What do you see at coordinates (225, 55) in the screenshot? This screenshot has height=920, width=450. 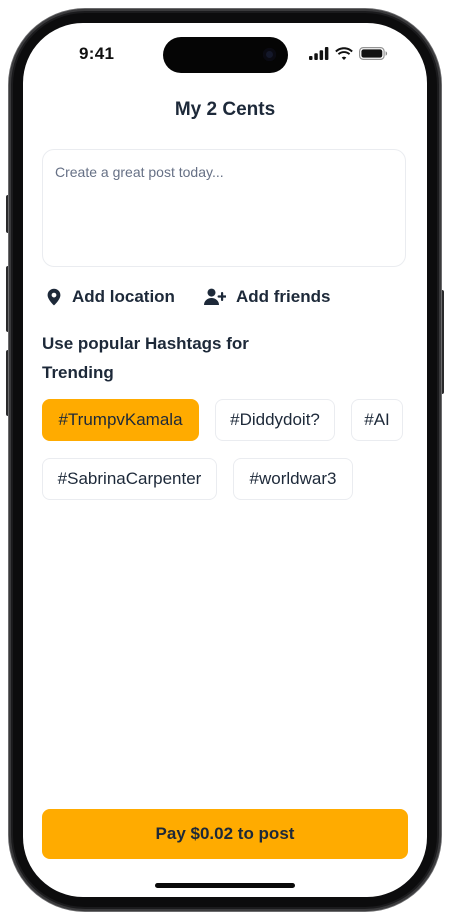 I see `dynamic-island` at bounding box center [225, 55].